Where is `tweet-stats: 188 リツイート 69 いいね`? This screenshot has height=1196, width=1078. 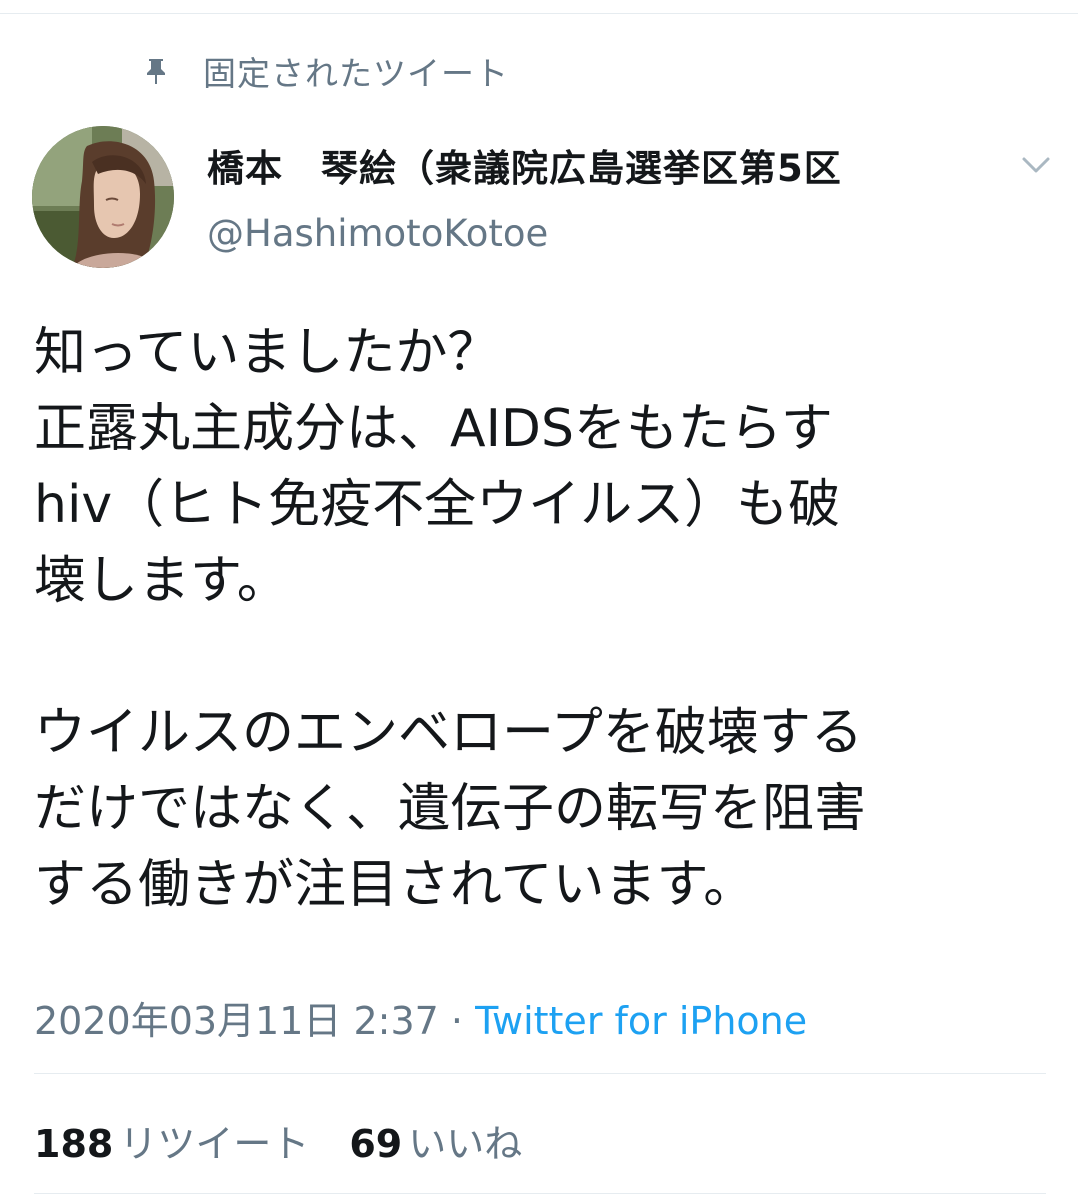
tweet-stats: 188 リツイート 69 いいね is located at coordinates (278, 1140).